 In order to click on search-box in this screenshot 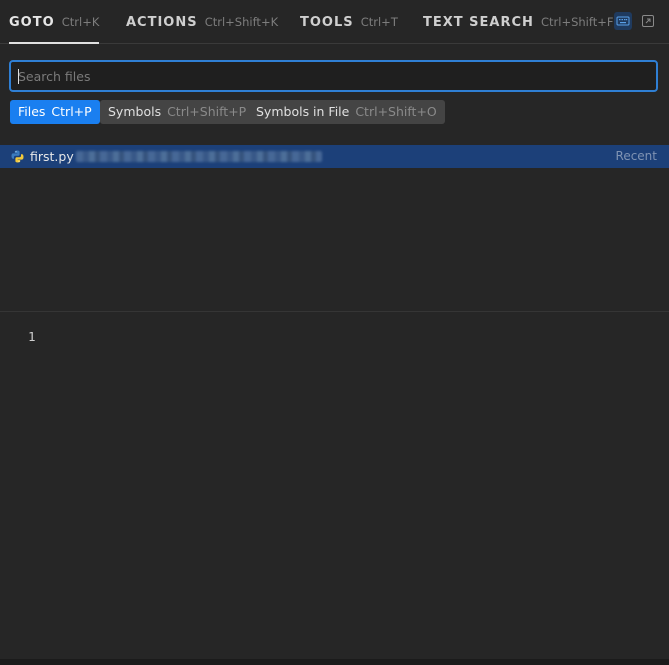, I will do `click(333, 76)`.